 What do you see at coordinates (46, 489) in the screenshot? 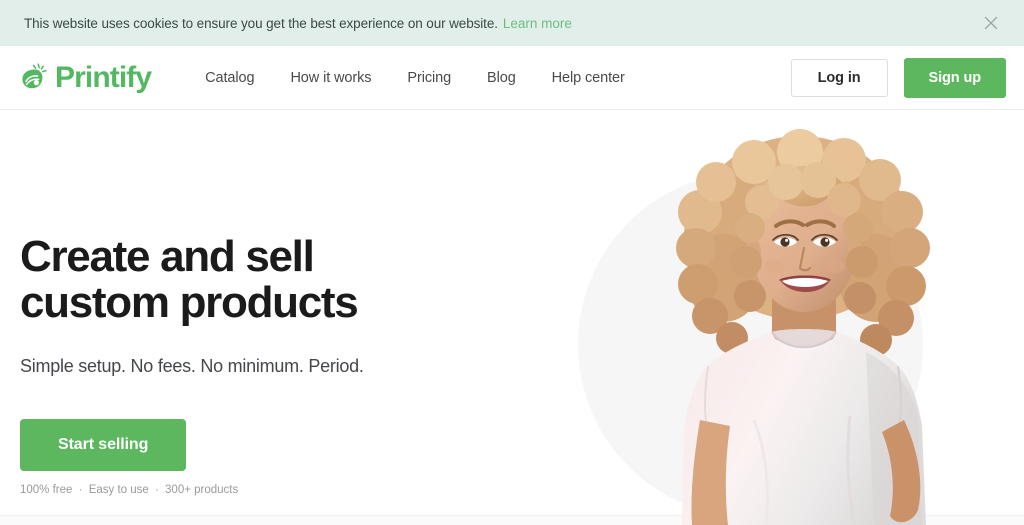
I see `fineprint-item-free: 100% free` at bounding box center [46, 489].